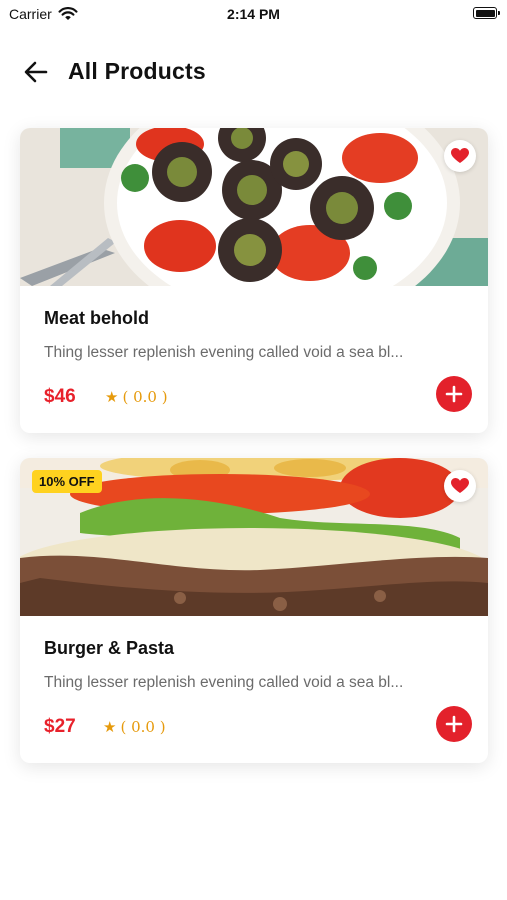 The image size is (507, 900). What do you see at coordinates (36, 72) in the screenshot?
I see `arrow-left-icon` at bounding box center [36, 72].